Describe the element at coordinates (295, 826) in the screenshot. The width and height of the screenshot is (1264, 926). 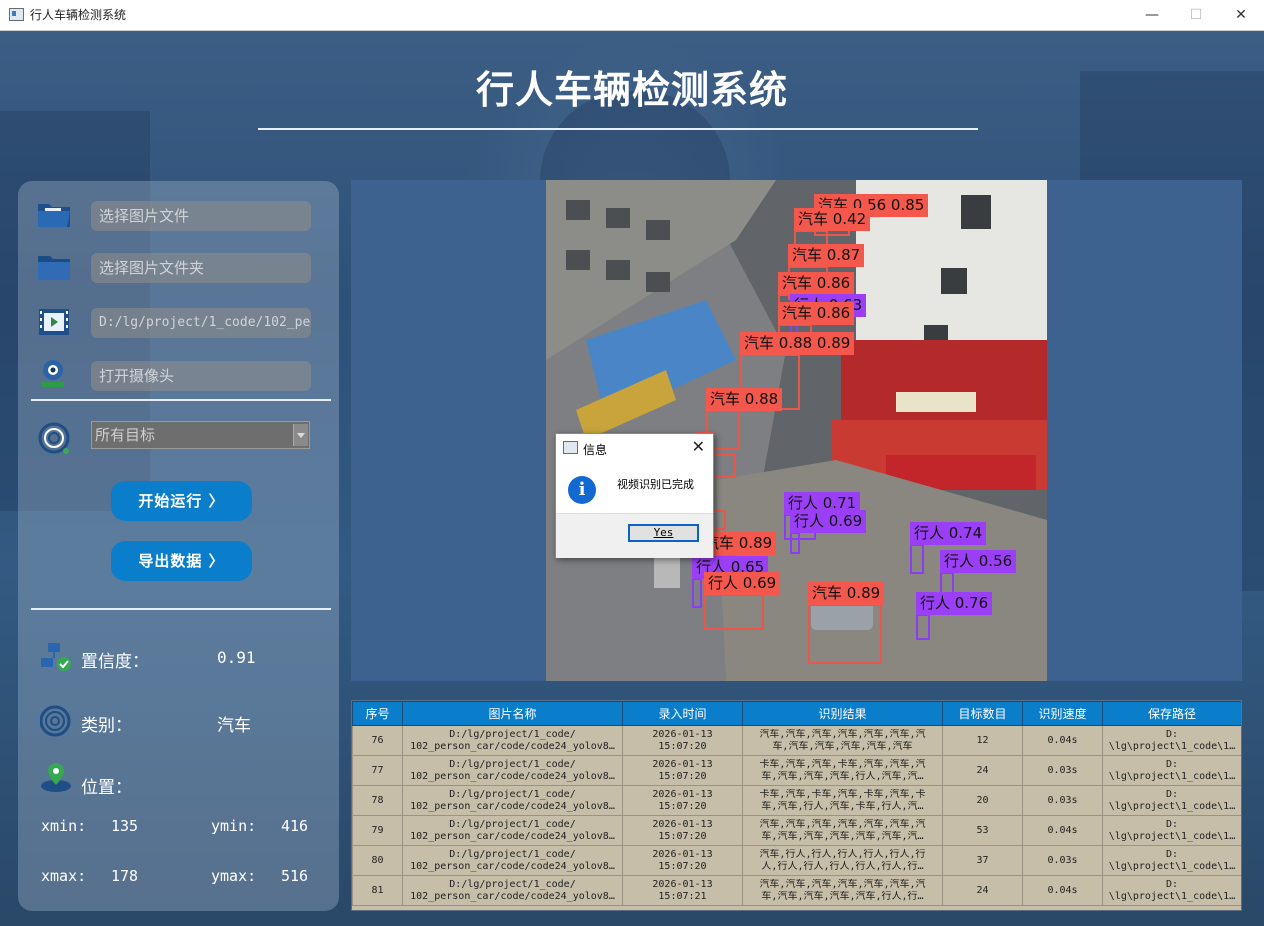
I see `ymin-value: 416` at that location.